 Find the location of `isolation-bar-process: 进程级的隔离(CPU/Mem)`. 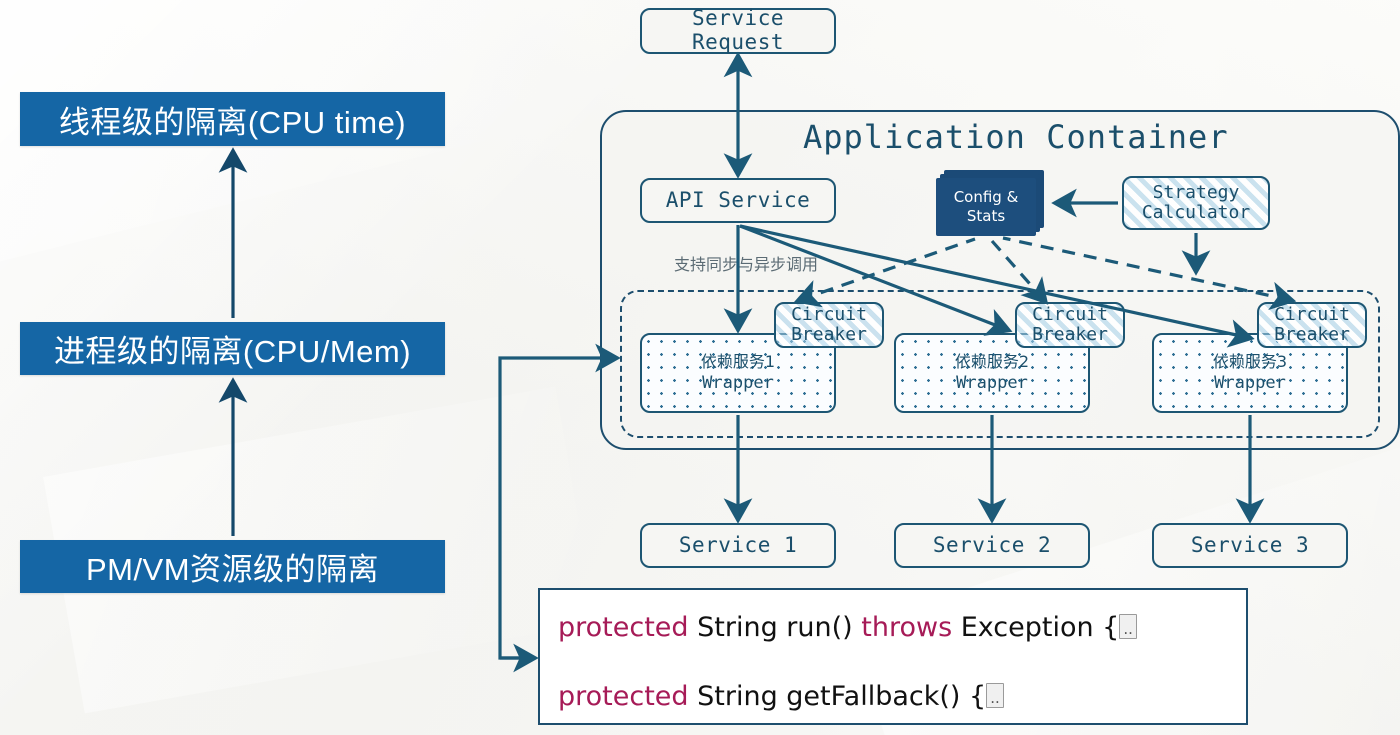

isolation-bar-process: 进程级的隔离(CPU/Mem) is located at coordinates (232, 348).